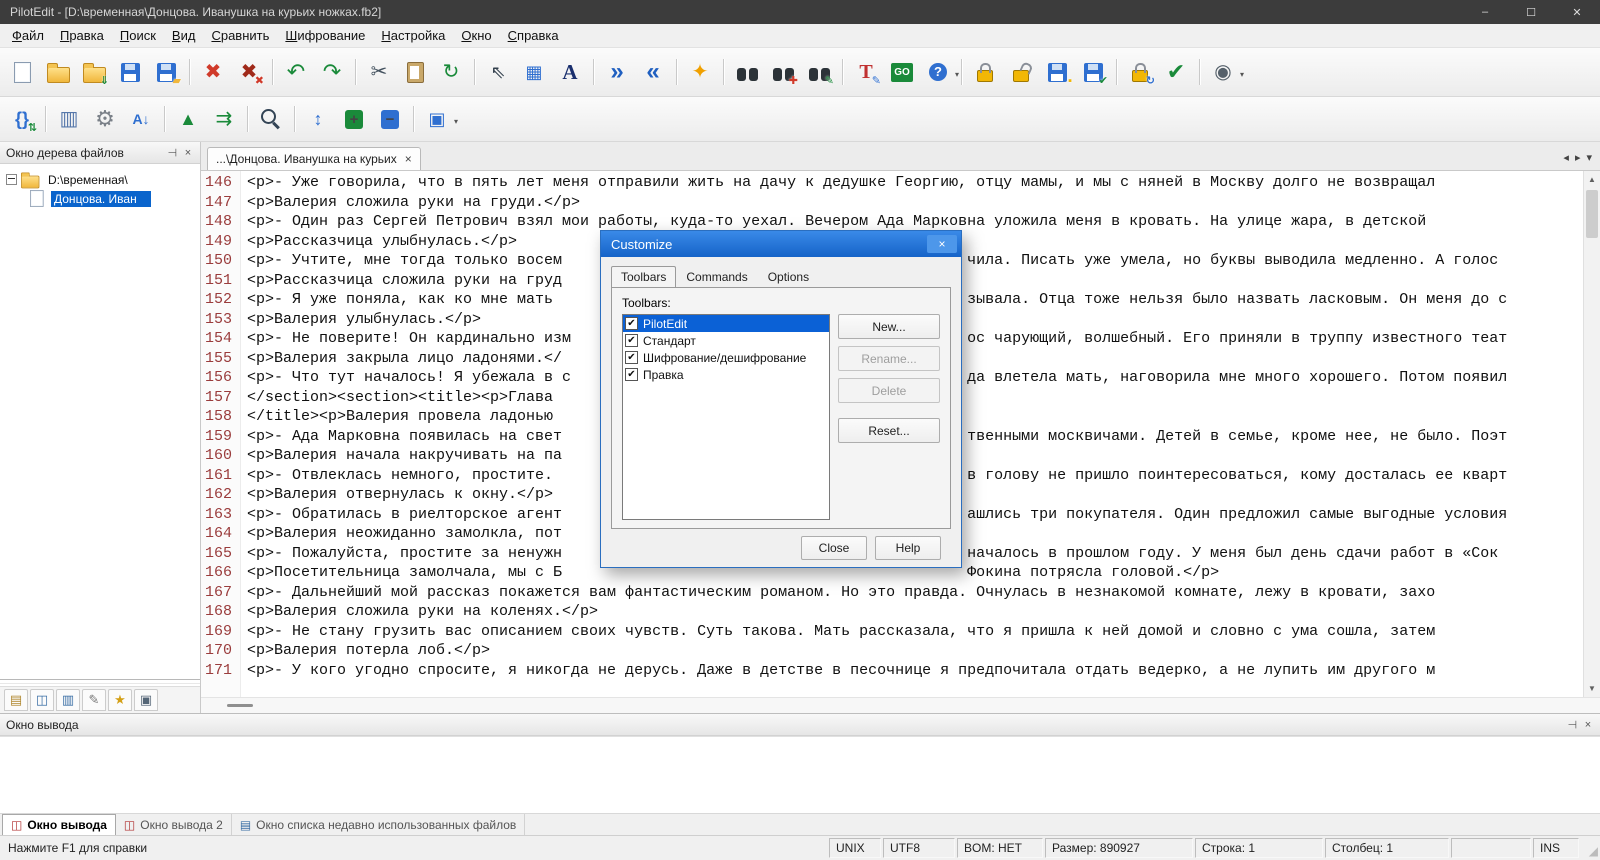  Describe the element at coordinates (644, 277) in the screenshot. I see `dialog-tab-toolbars: Toolbars` at that location.